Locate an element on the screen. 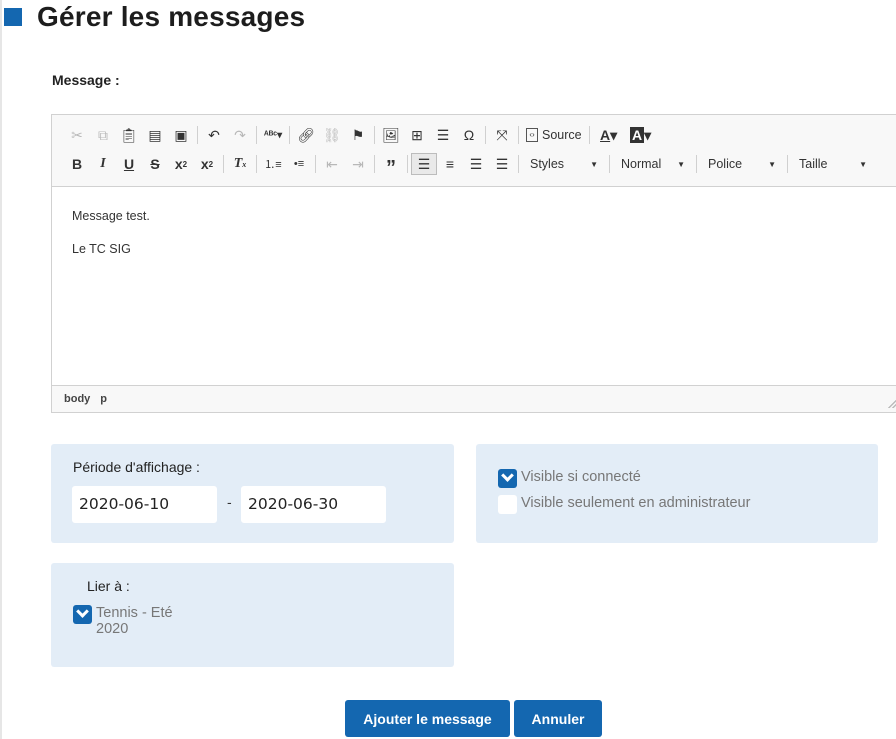 The width and height of the screenshot is (896, 739). background-color-icon: A ▾ is located at coordinates (641, 135).